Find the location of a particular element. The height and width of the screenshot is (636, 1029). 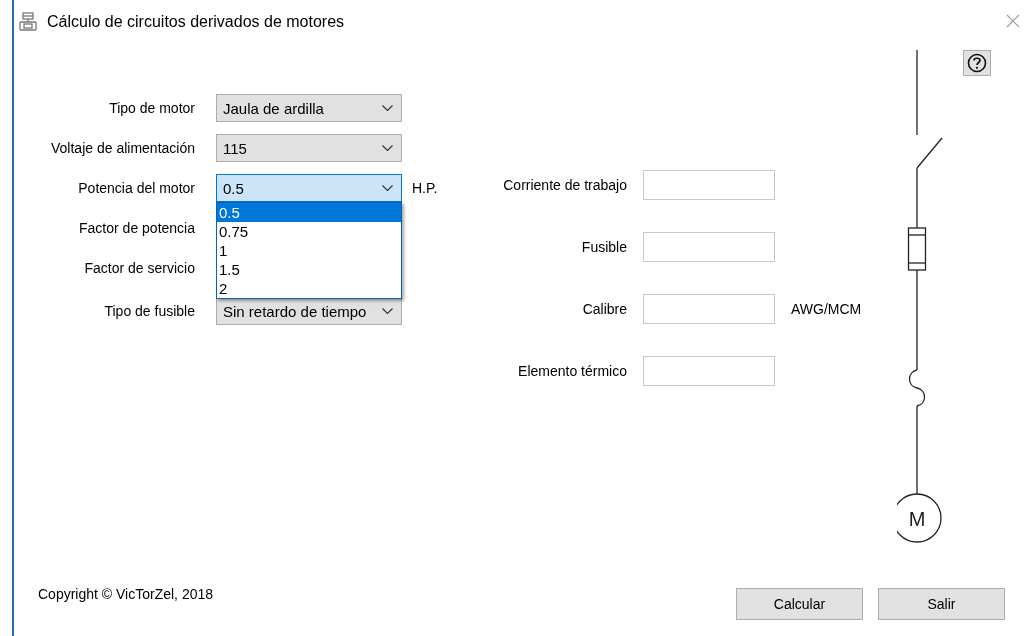

field-label: Potencia del motor is located at coordinates (136, 188).